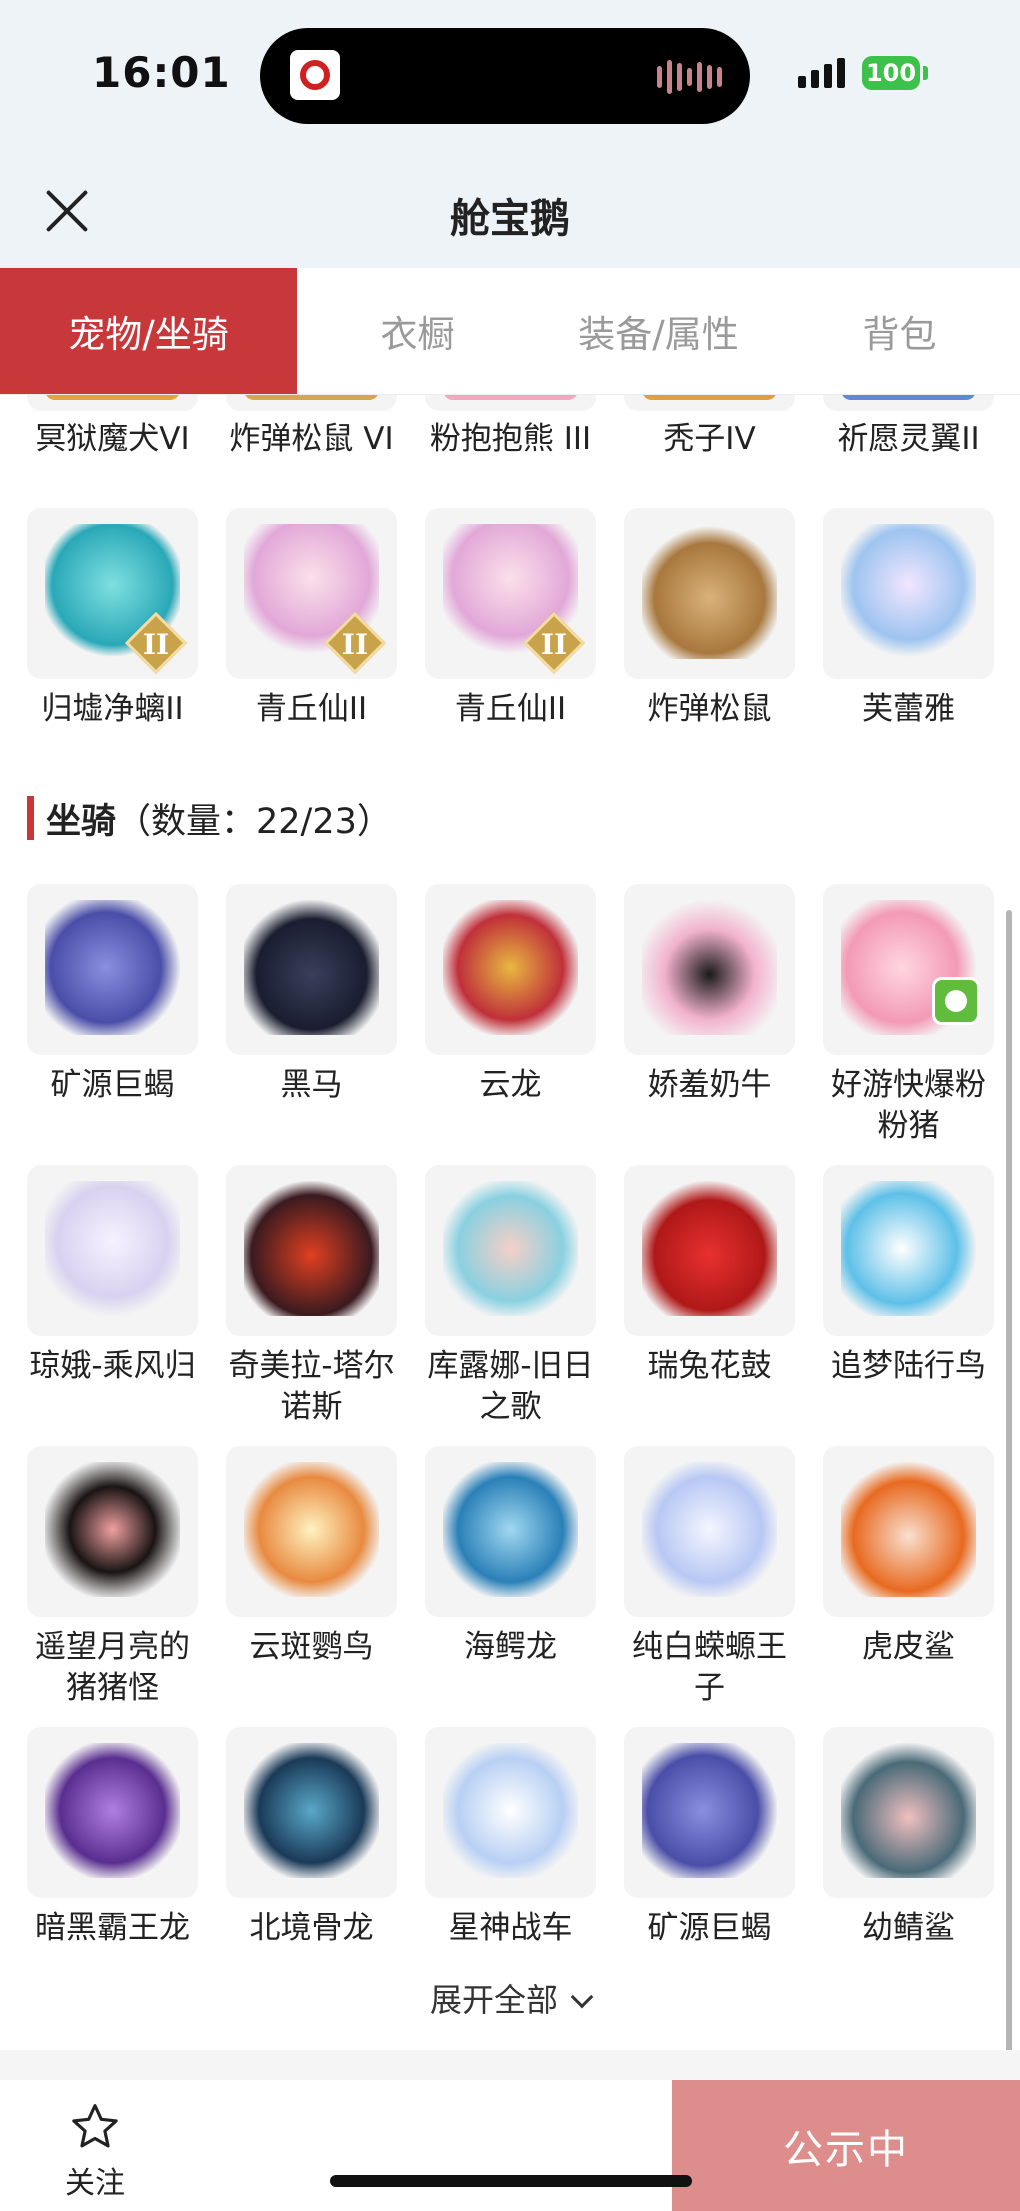 The width and height of the screenshot is (1020, 2211). What do you see at coordinates (510, 2065) in the screenshot?
I see `bottom-divider` at bounding box center [510, 2065].